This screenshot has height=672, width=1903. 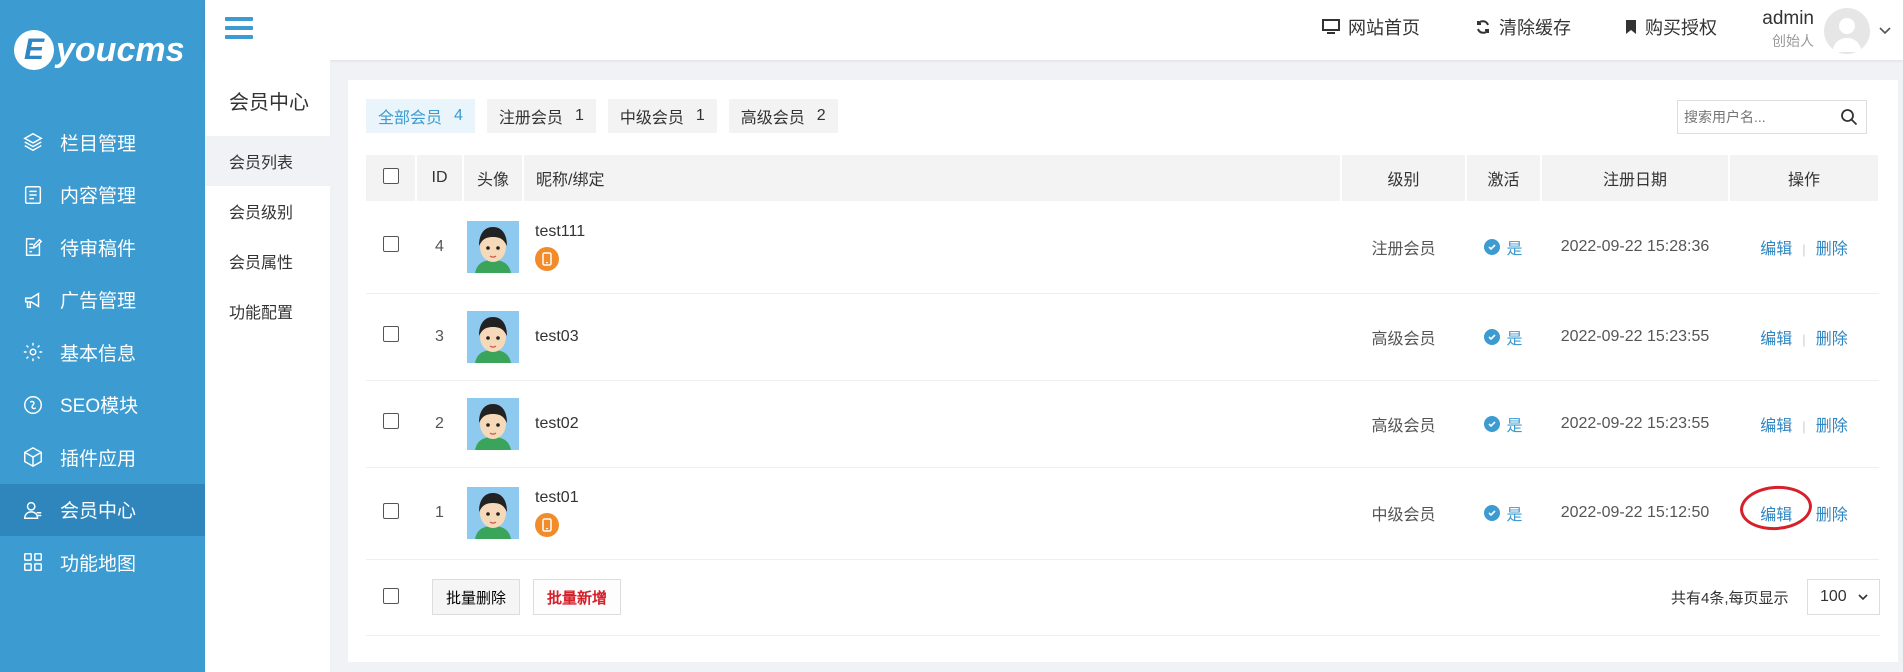 What do you see at coordinates (662, 116) in the screenshot?
I see `filter-mid-members: 中级会员 1` at bounding box center [662, 116].